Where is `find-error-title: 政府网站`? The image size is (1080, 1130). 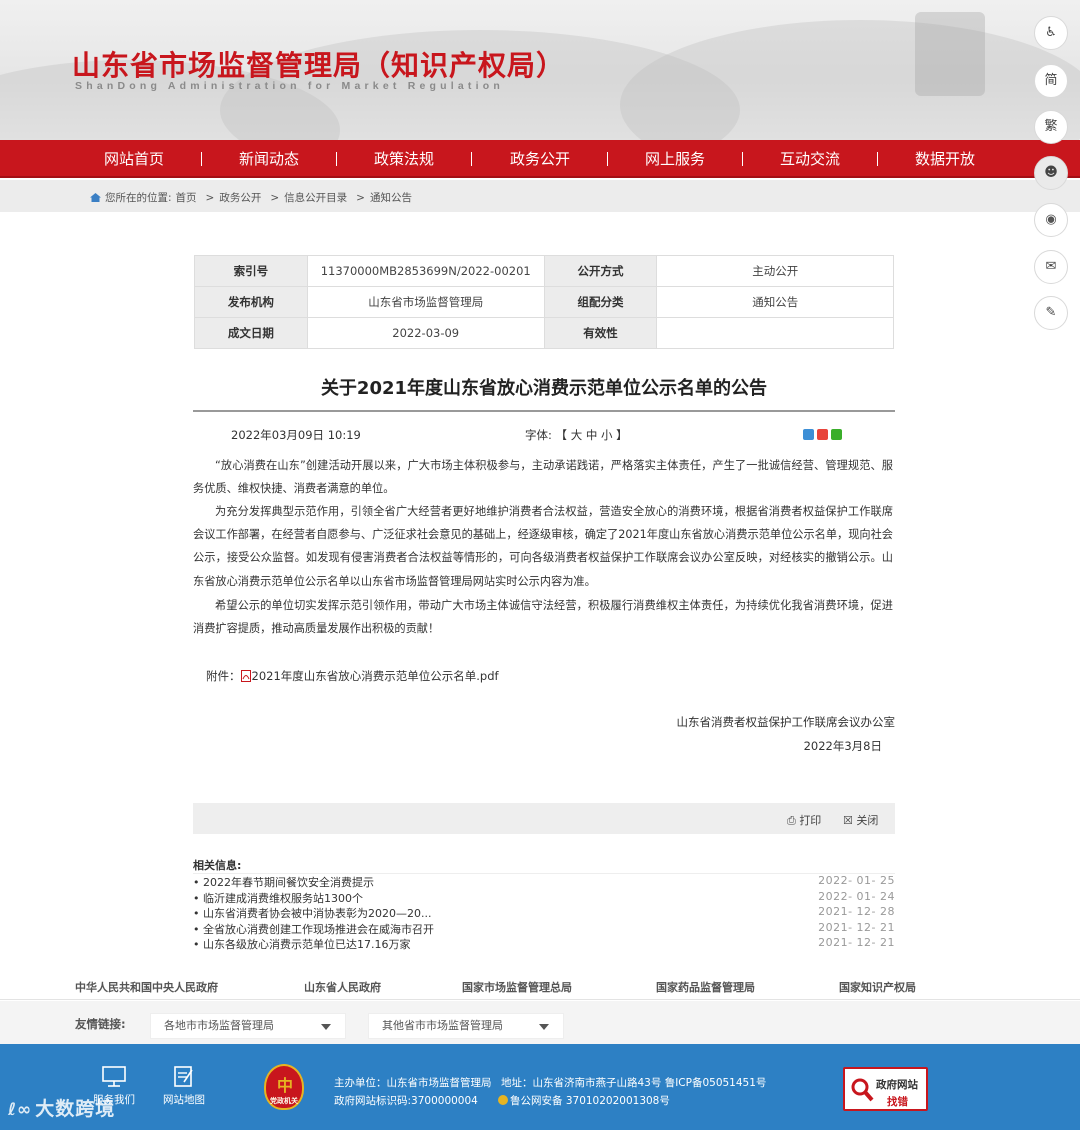 find-error-title: 政府网站 is located at coordinates (897, 1085).